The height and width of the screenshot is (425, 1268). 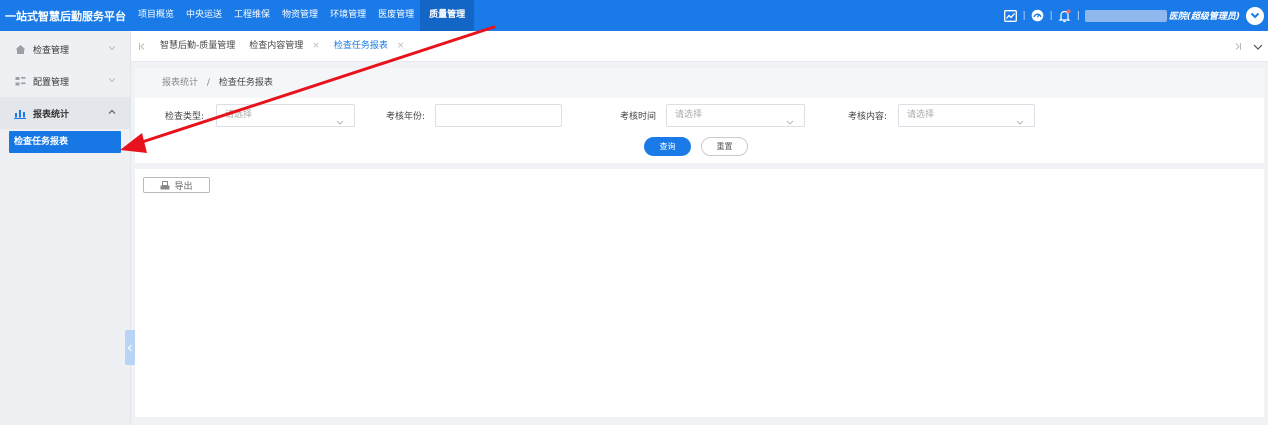 I want to click on tabs-bar: 智慧后勤-质量管理 检查内容管理 × 检查任务报表 ×, so click(x=699, y=46).